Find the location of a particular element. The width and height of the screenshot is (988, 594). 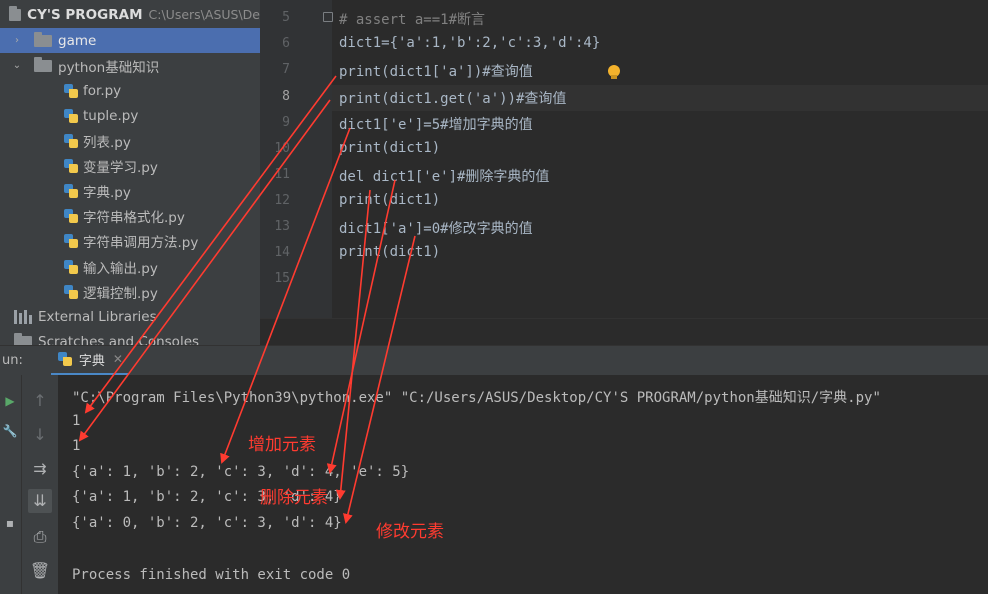

line-number: 7 is located at coordinates (286, 69).